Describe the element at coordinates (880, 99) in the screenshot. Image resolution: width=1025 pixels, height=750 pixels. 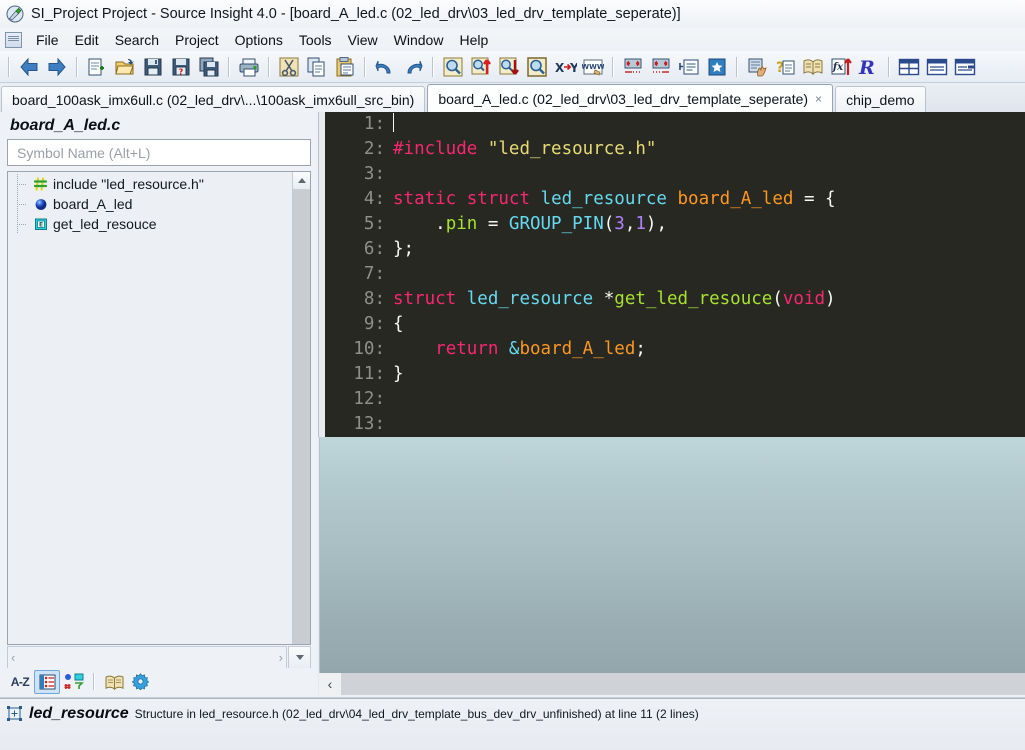
I see `tab-chip-demo: chip_demo` at that location.